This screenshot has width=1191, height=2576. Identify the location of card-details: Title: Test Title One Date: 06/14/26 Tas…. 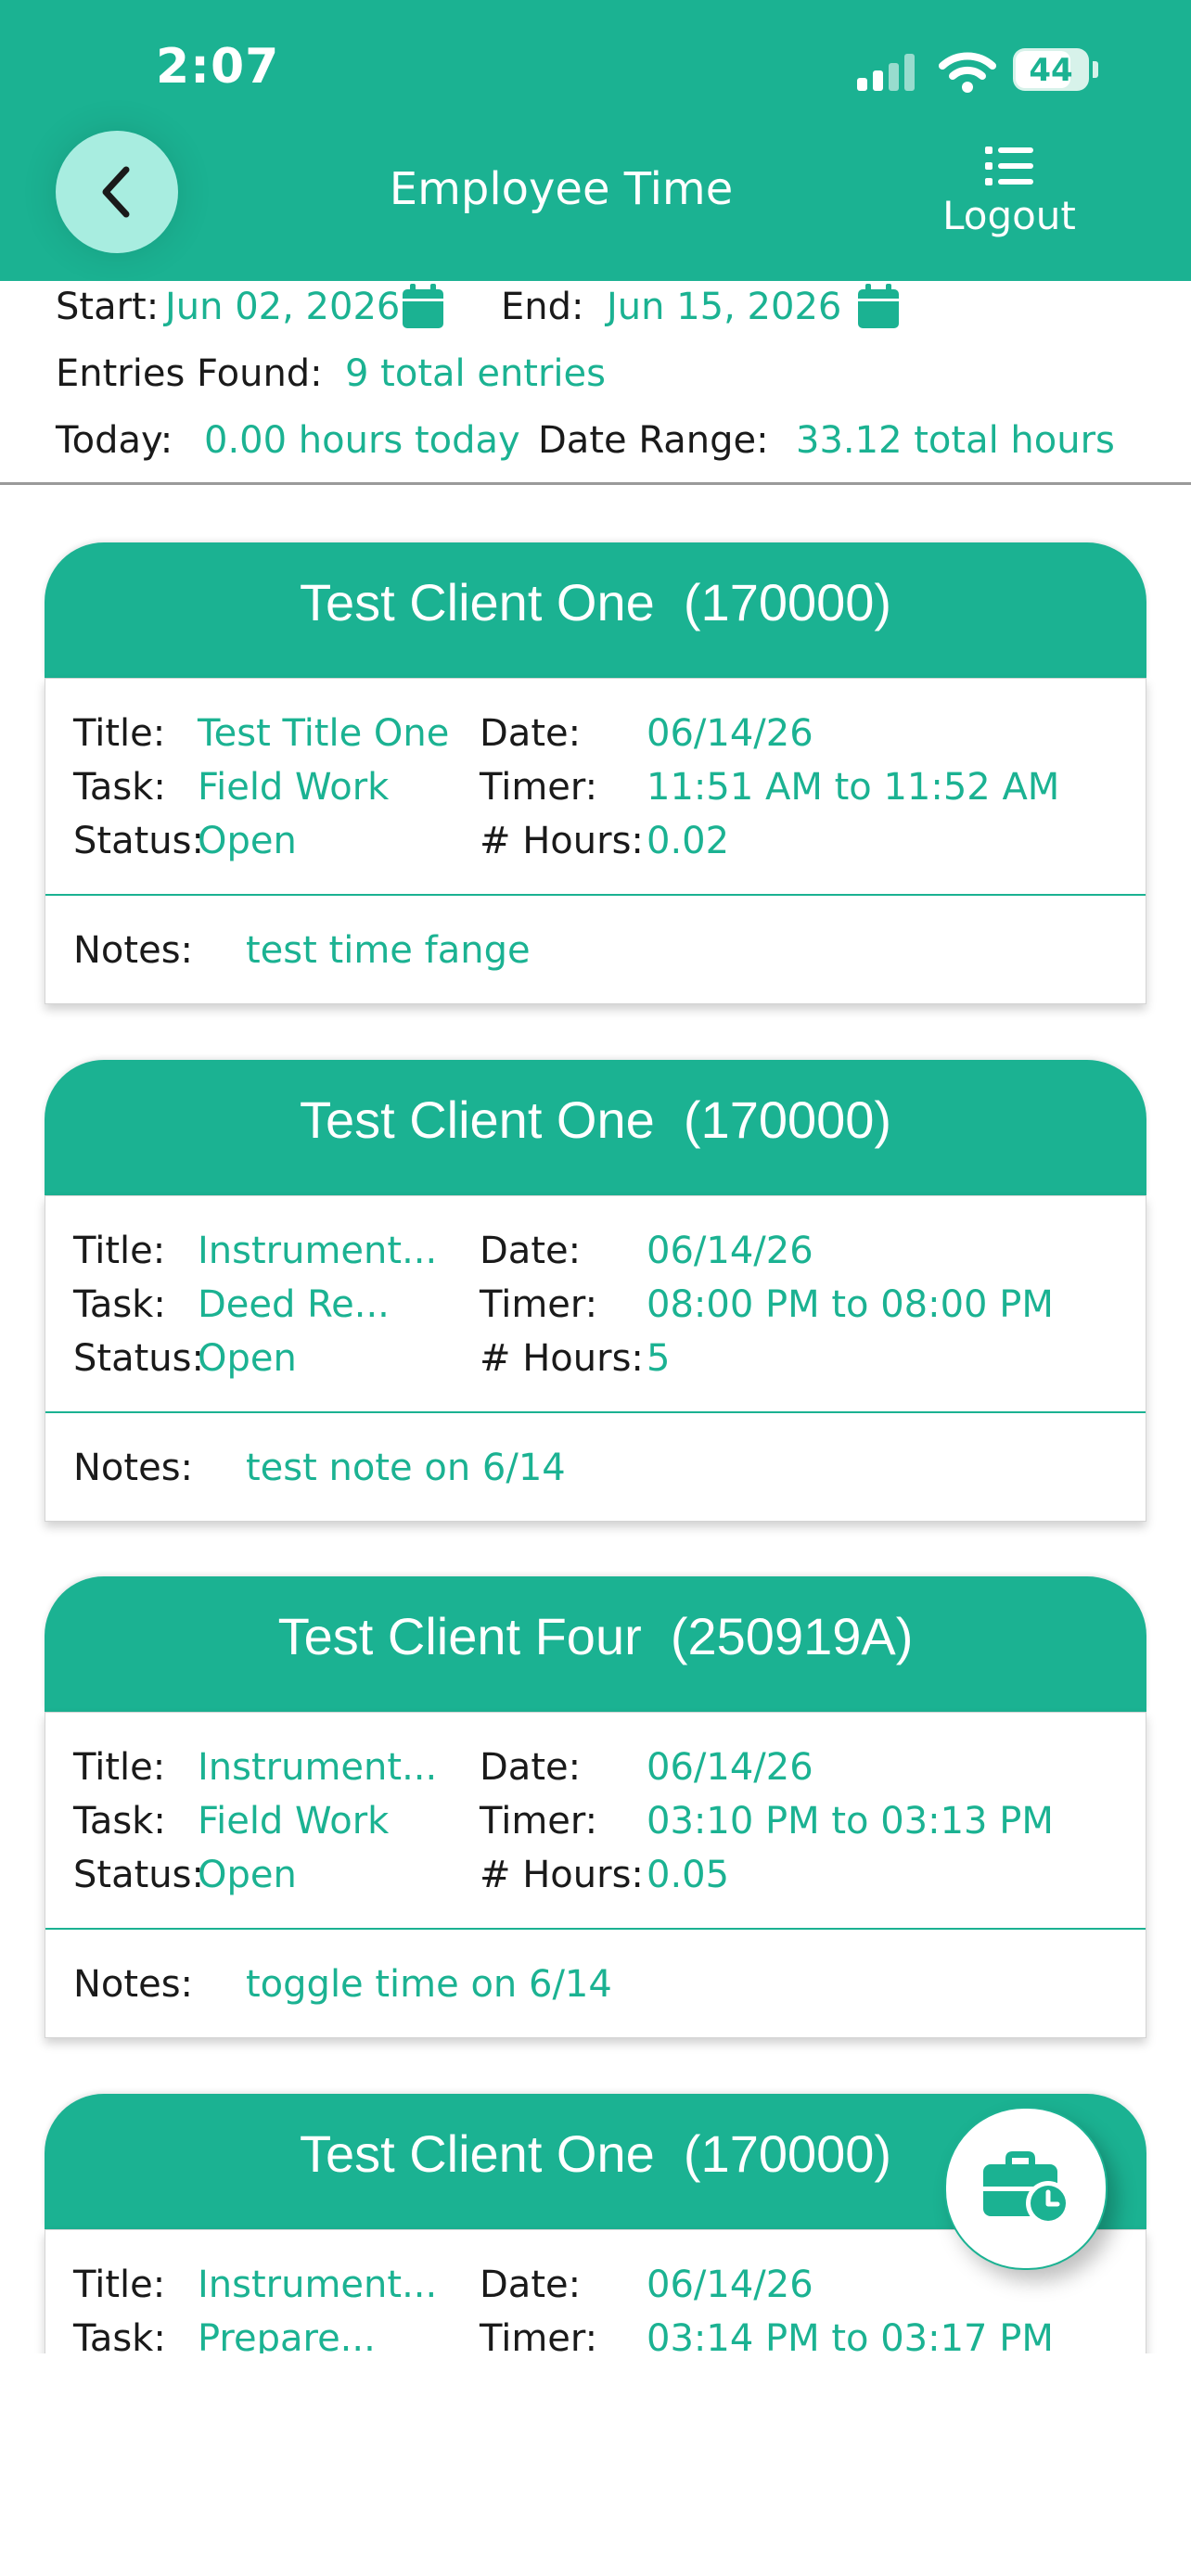
(595, 841).